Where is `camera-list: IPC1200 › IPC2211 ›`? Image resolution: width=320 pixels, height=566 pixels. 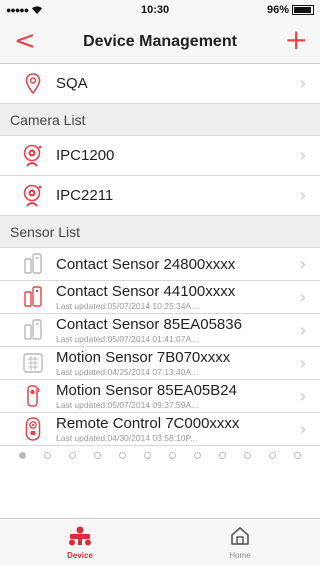
camera-list: IPC1200 › IPC2211 › is located at coordinates (160, 176).